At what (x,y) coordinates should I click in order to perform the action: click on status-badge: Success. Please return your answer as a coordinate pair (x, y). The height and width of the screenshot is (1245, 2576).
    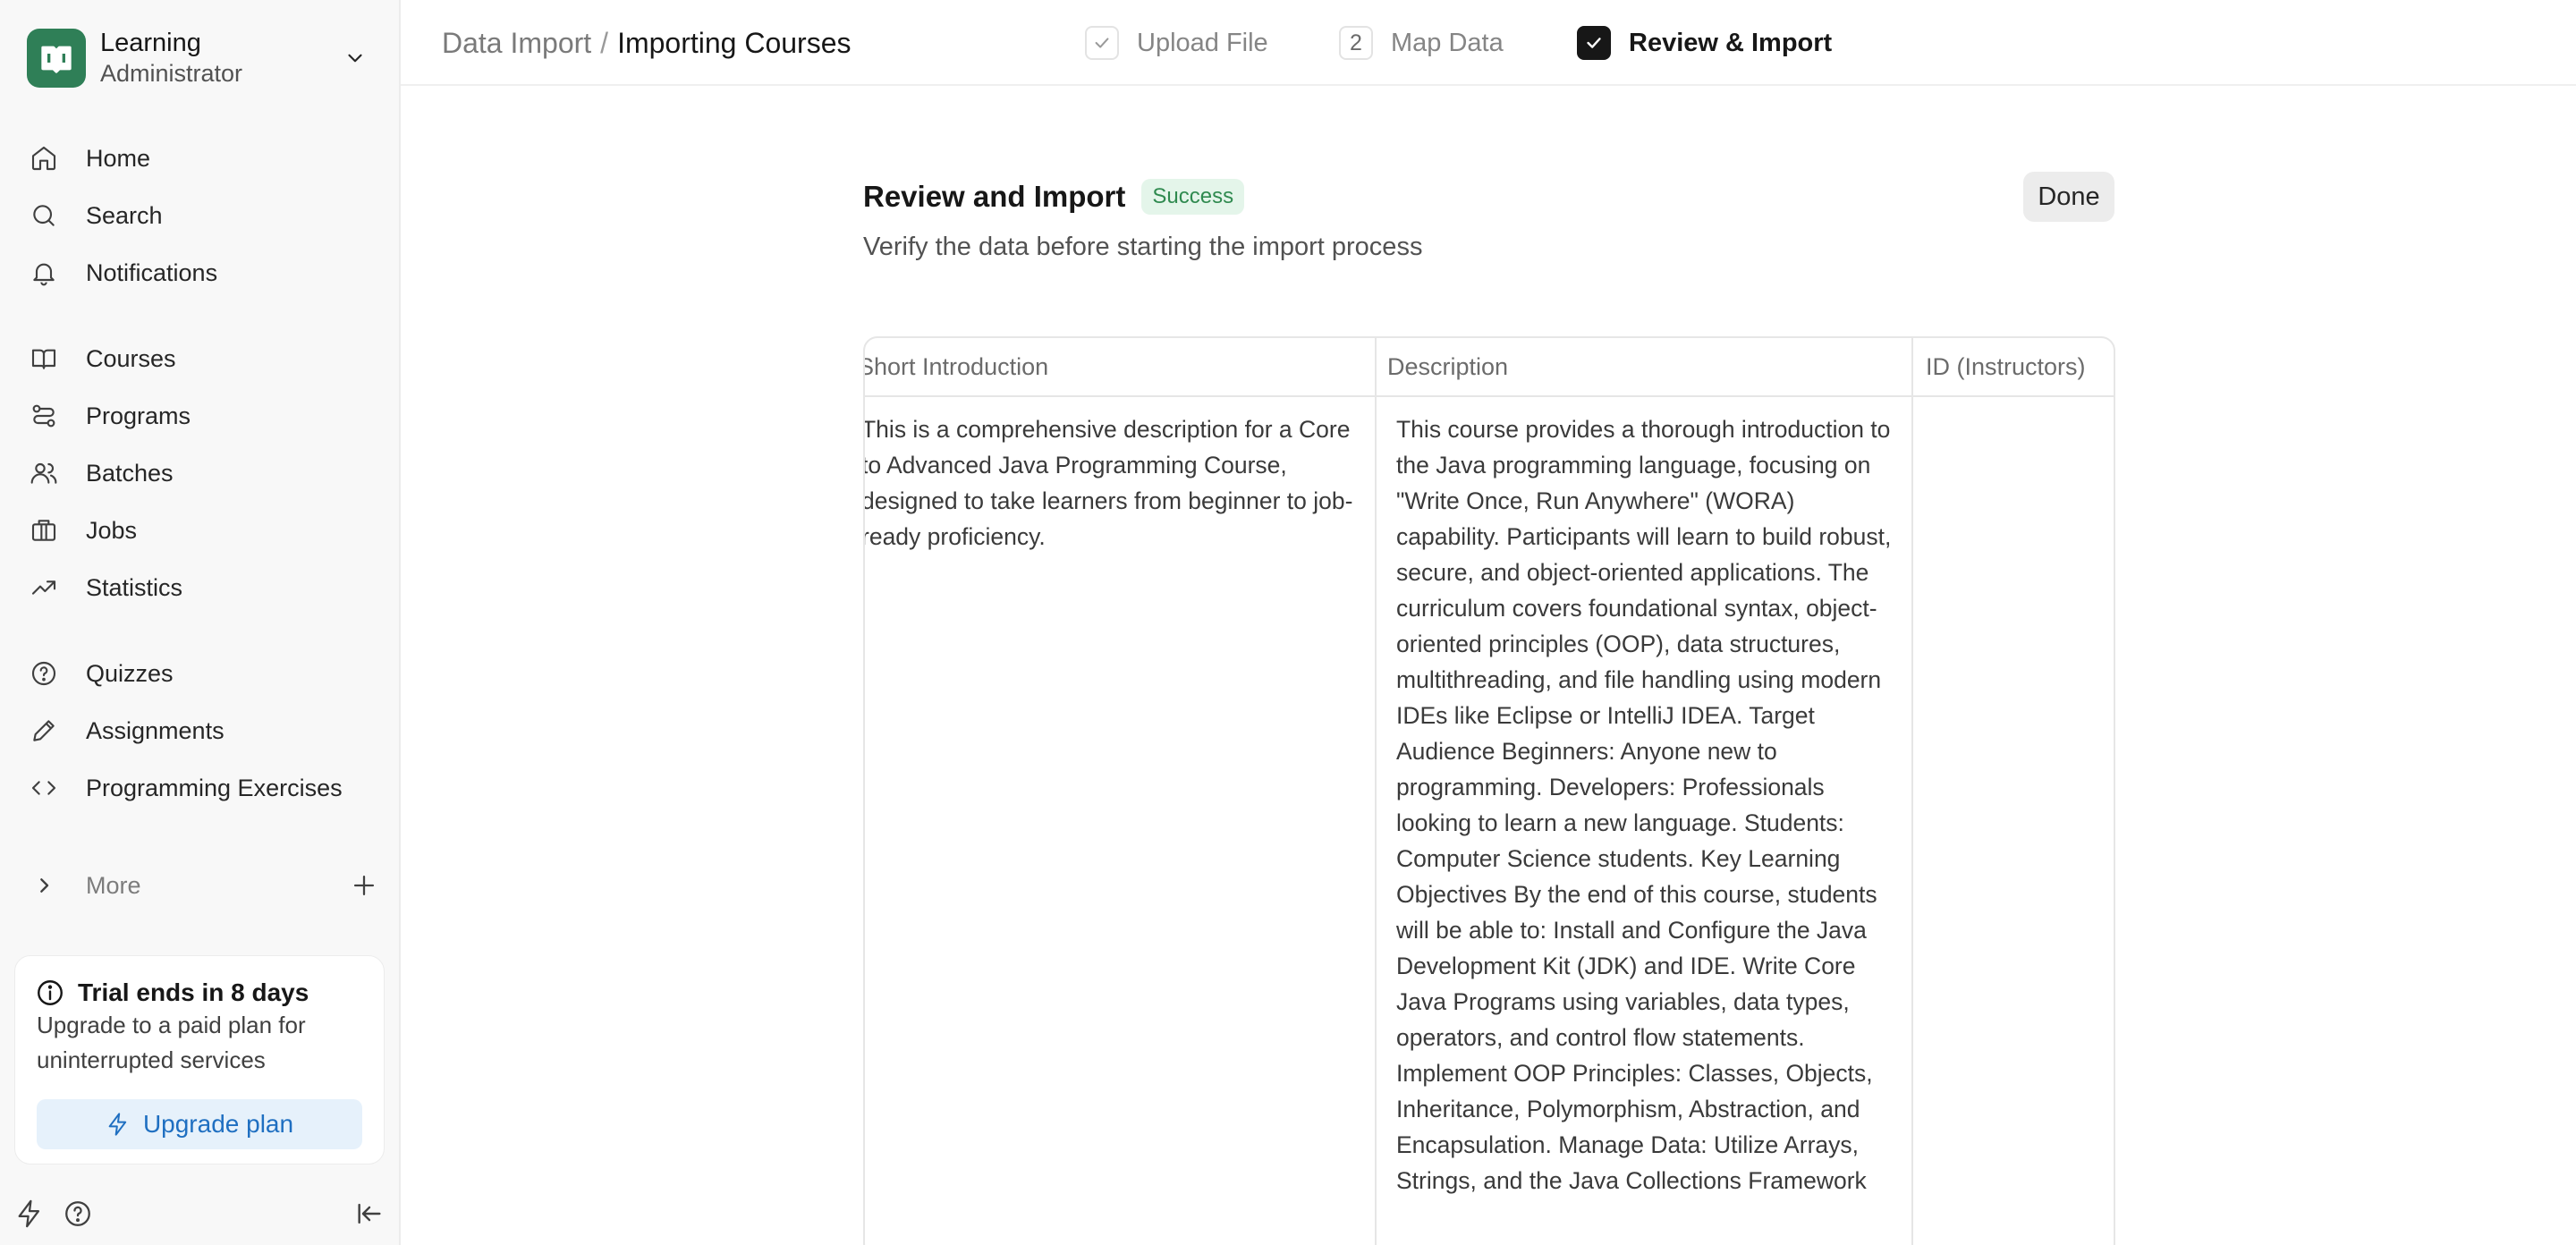
    Looking at the image, I should click on (1193, 197).